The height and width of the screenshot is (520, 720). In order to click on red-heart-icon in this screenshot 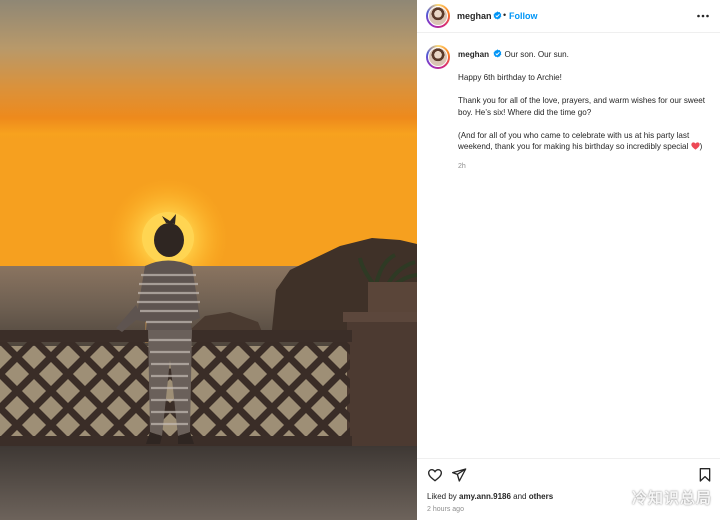, I will do `click(695, 146)`.